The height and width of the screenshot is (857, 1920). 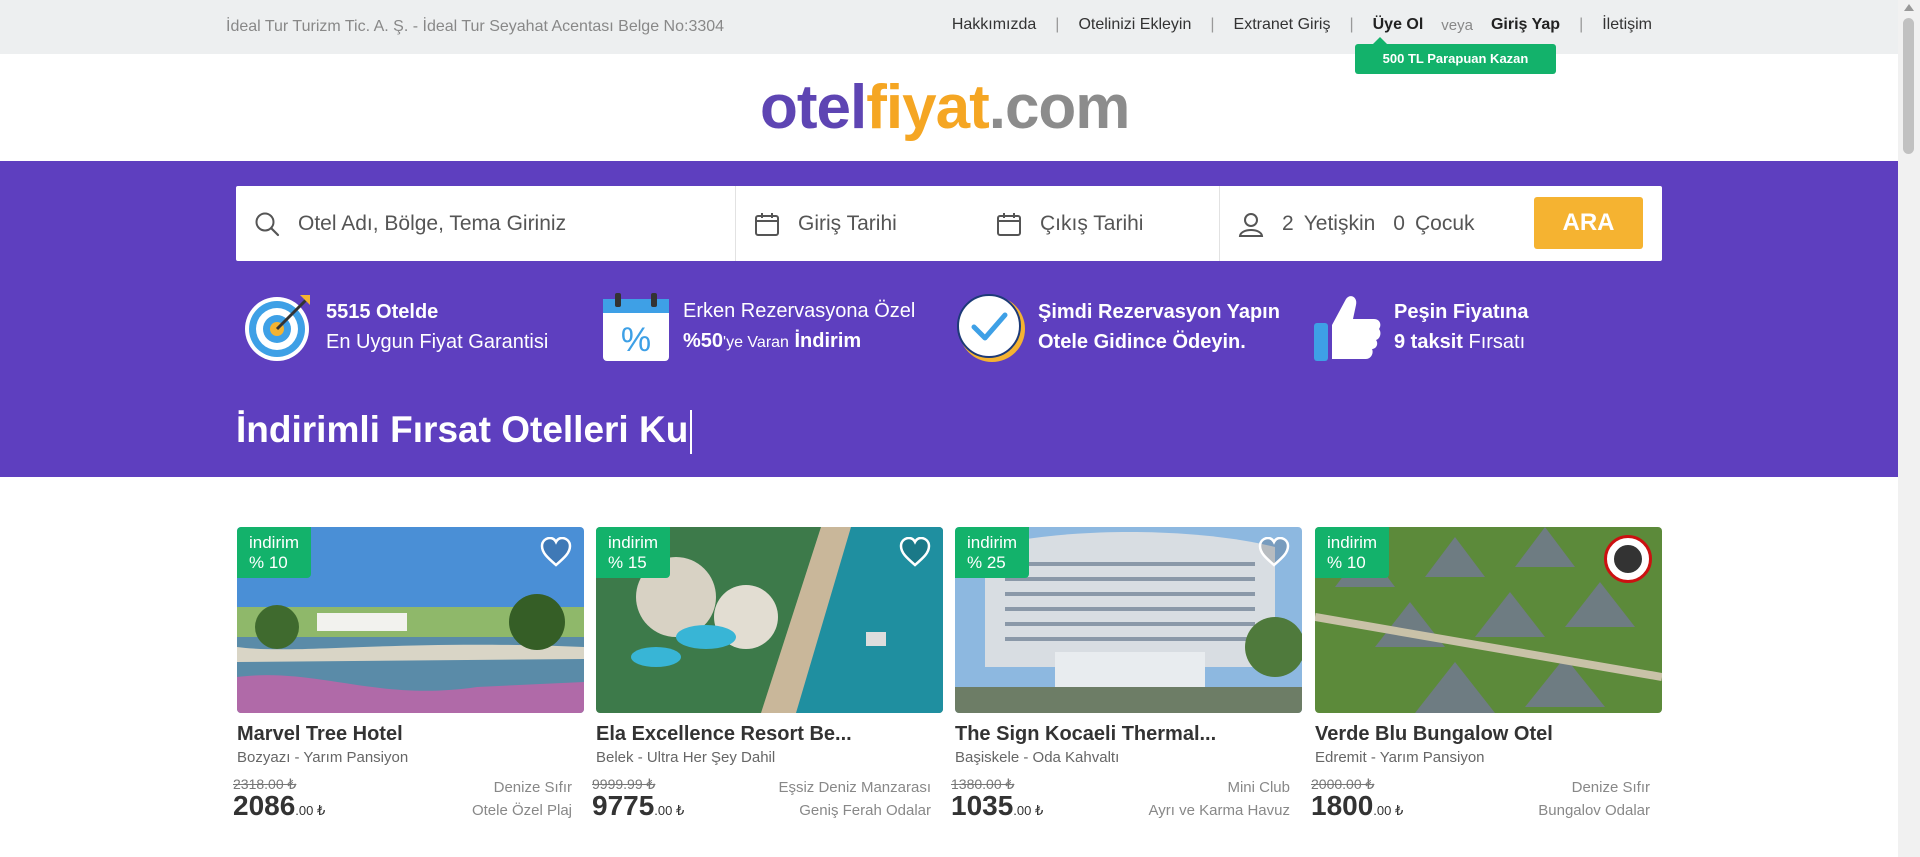 I want to click on checkout-date-field: Çıkış Tarihi, so click(x=1099, y=223).